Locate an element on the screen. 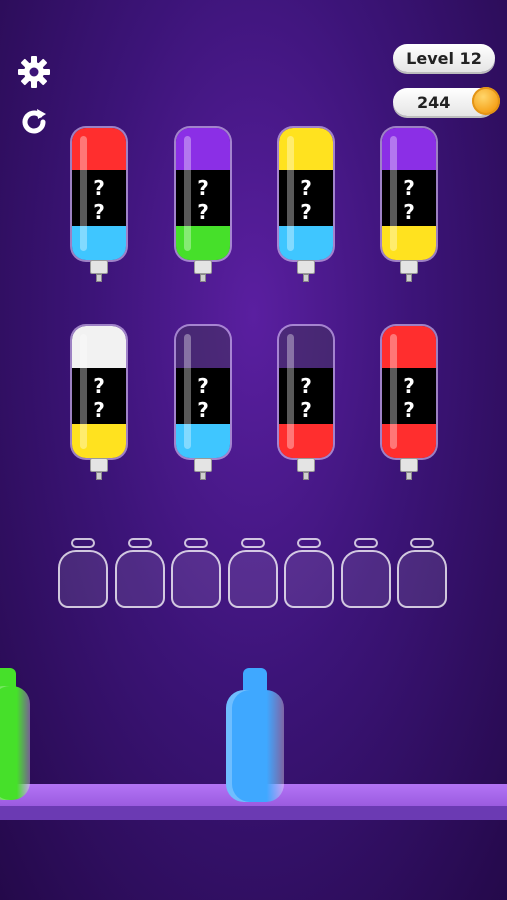 The image size is (507, 900). filled-bottle-blue is located at coordinates (255, 735).